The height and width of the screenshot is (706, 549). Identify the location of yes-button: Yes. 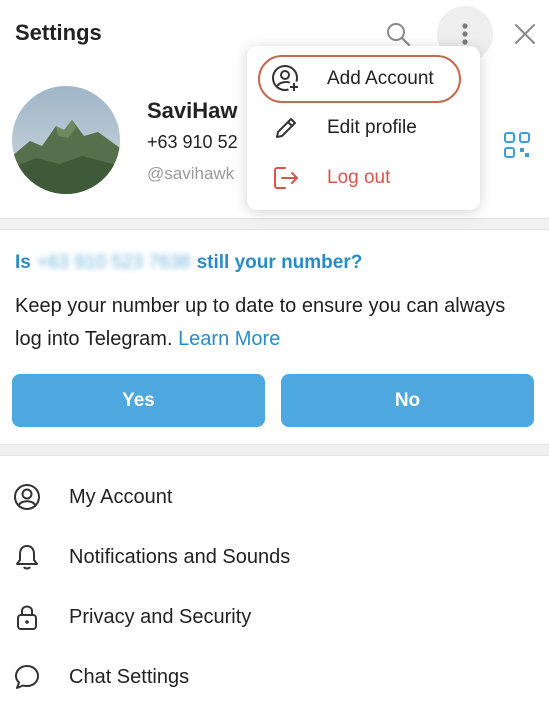
(138, 400).